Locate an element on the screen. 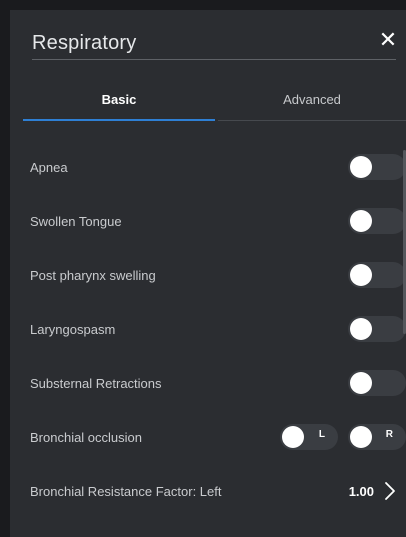 The image size is (406, 537). resistance-value: 1.00 is located at coordinates (361, 491).